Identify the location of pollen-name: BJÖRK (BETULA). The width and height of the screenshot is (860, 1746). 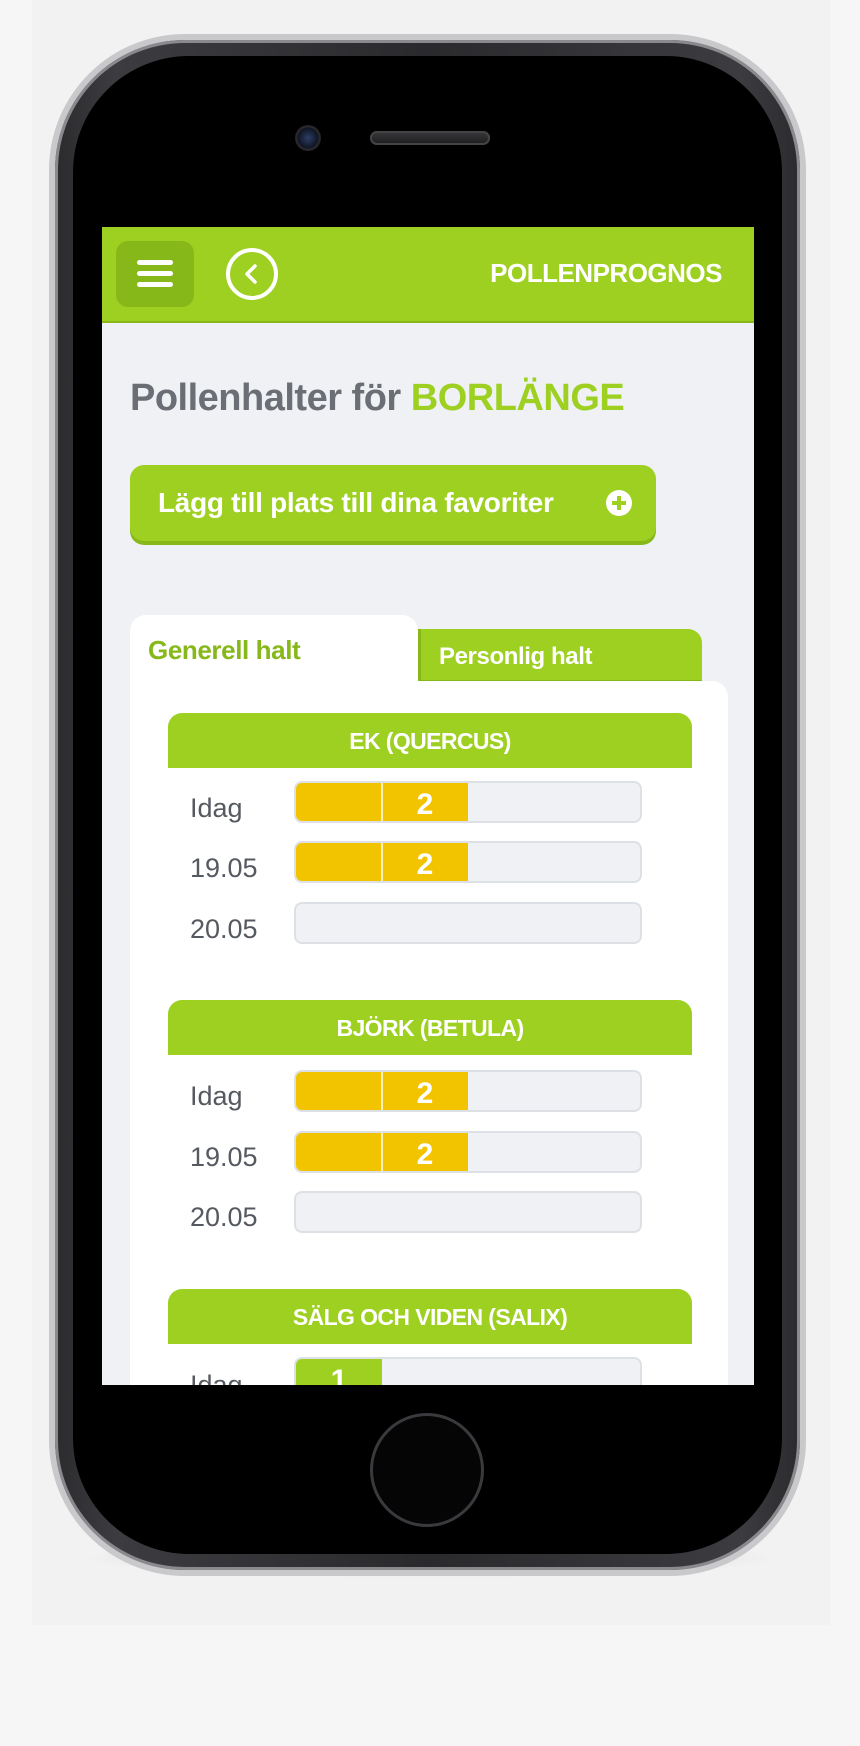
(430, 1028).